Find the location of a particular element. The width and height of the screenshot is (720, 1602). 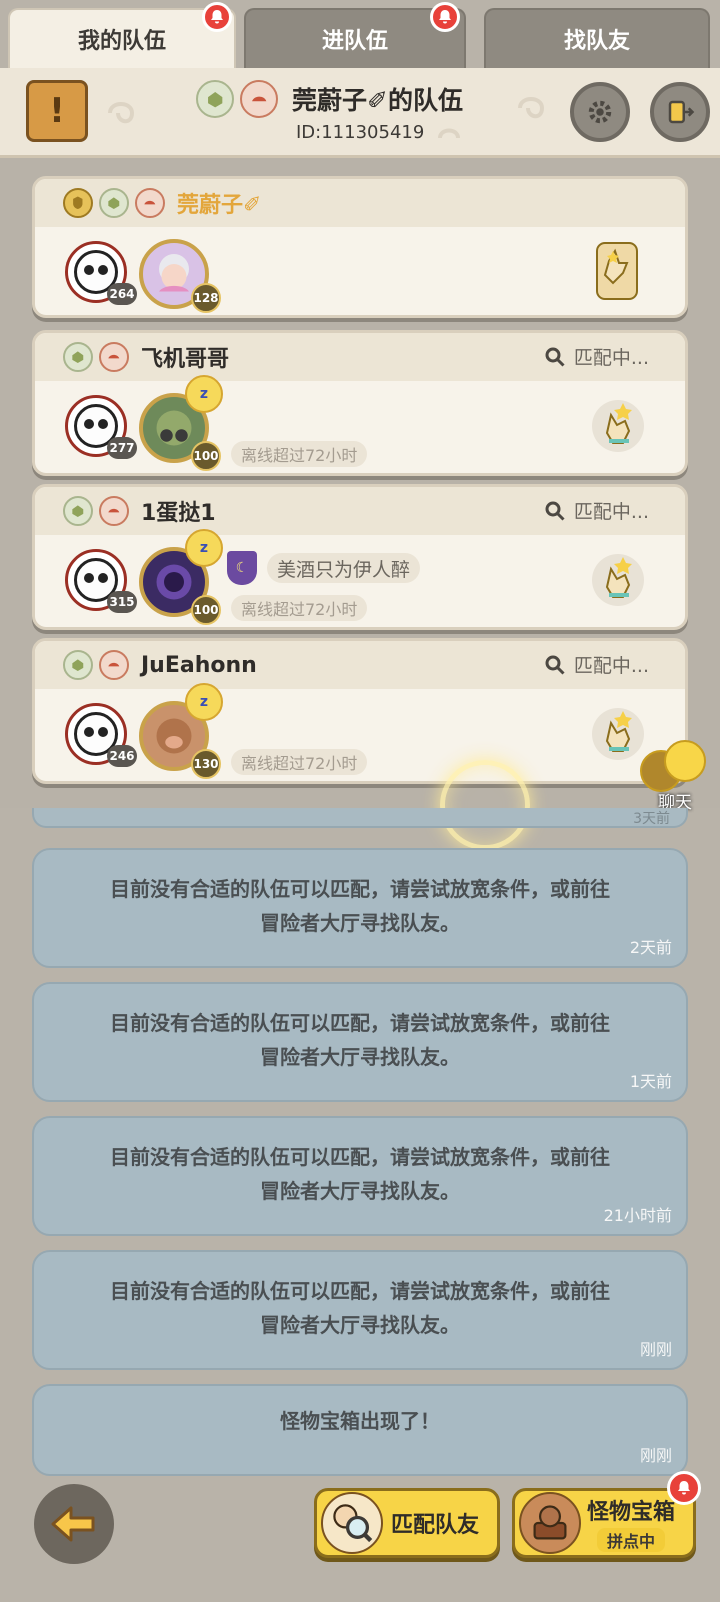

like-hand-button is located at coordinates (618, 272).